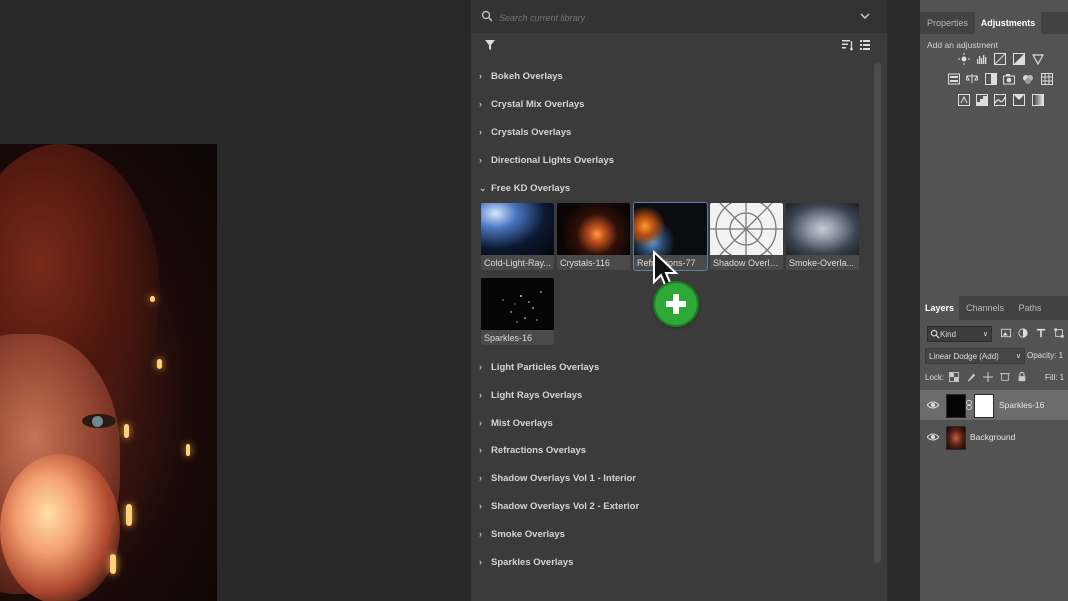 Image resolution: width=1068 pixels, height=601 pixels. I want to click on library-group: › Crystal Mix Overlays, so click(531, 104).